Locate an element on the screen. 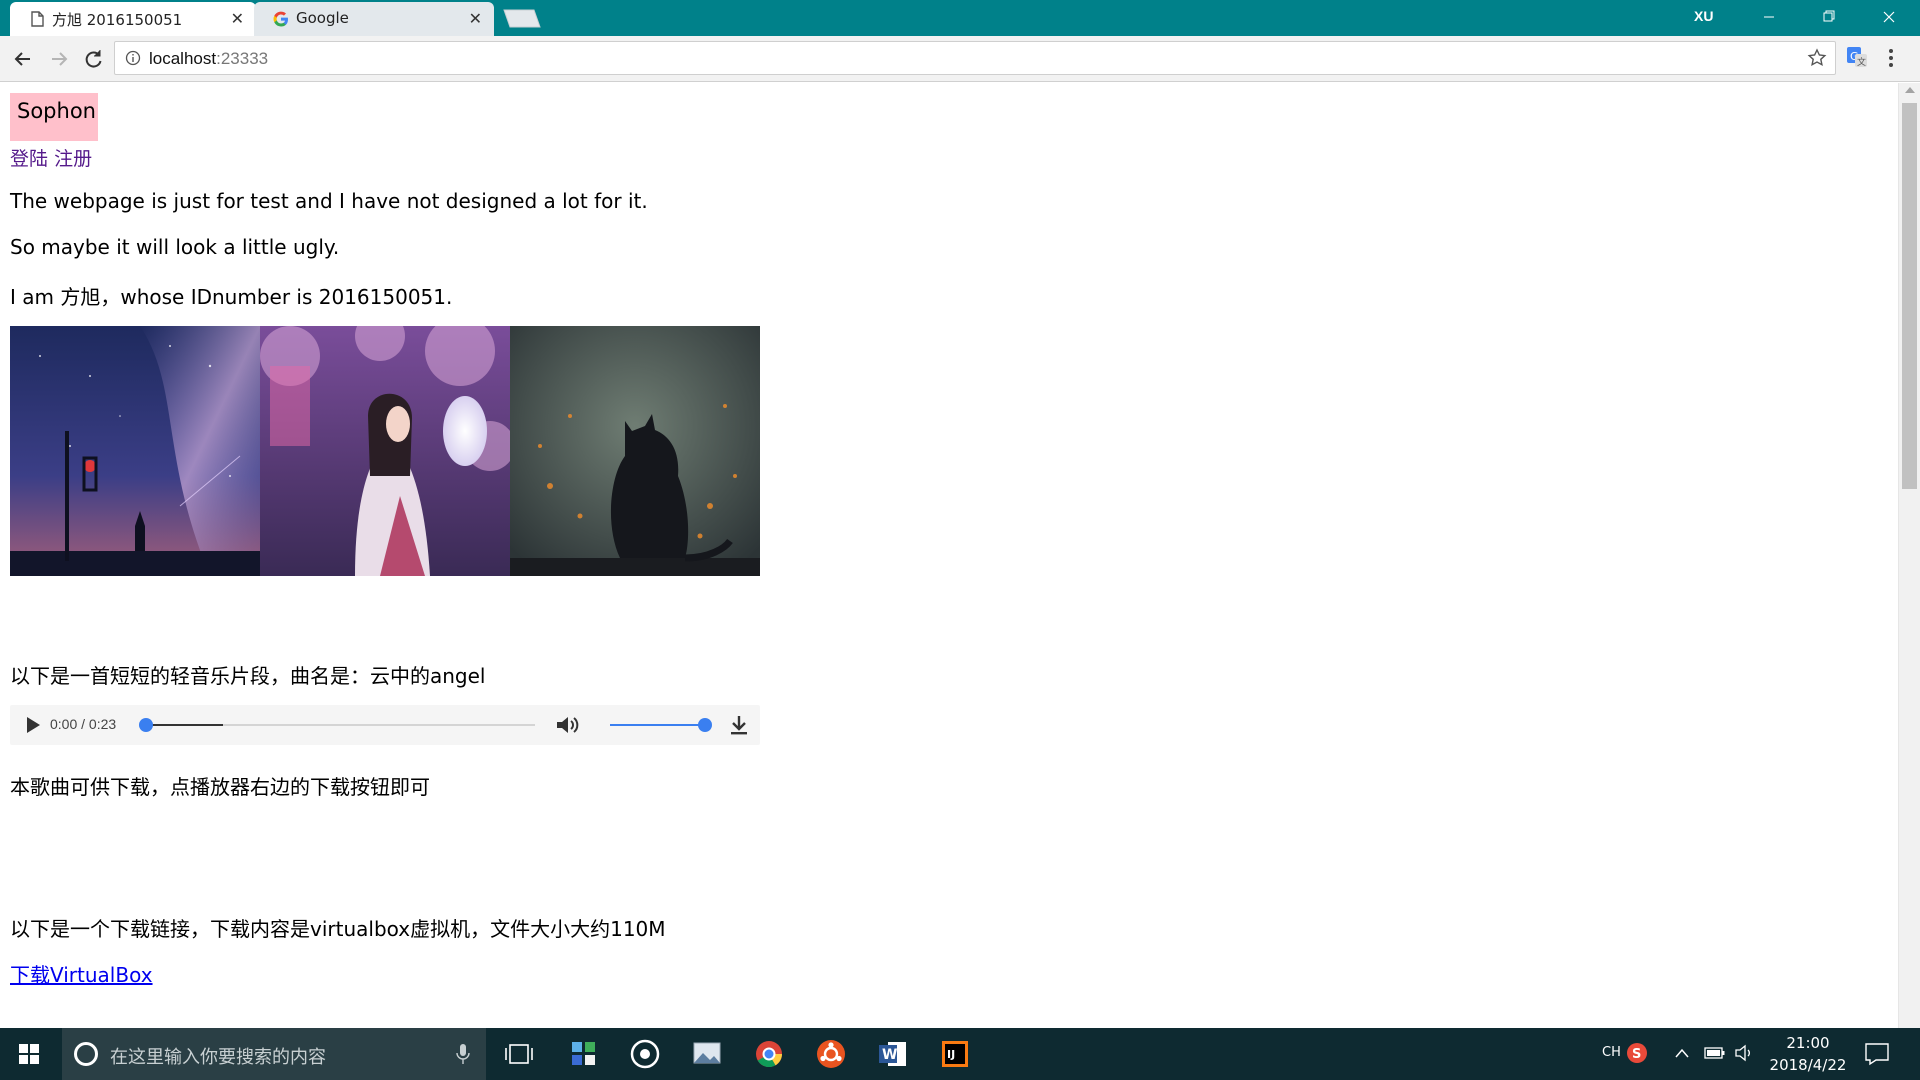 This screenshot has width=1920, height=1080. seek-buffered is located at coordinates (184, 725).